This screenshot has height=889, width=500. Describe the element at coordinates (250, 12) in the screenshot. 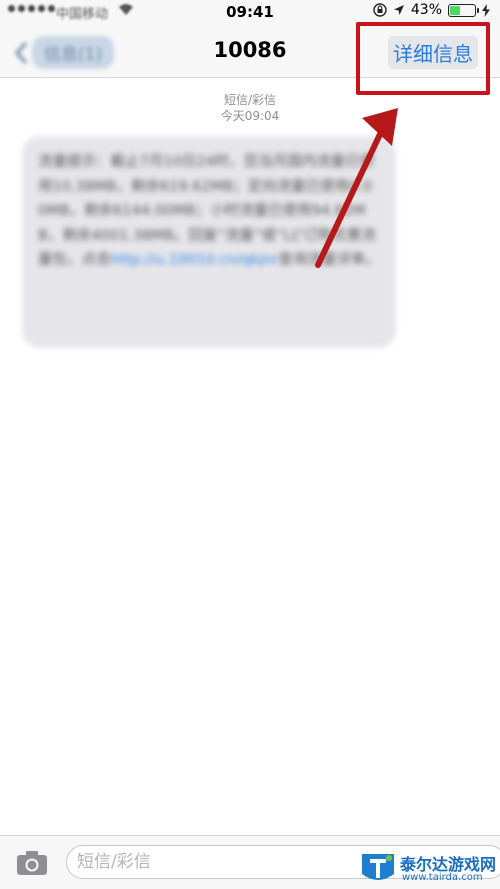

I see `status-bar: 中国移动 09:41 43%` at that location.